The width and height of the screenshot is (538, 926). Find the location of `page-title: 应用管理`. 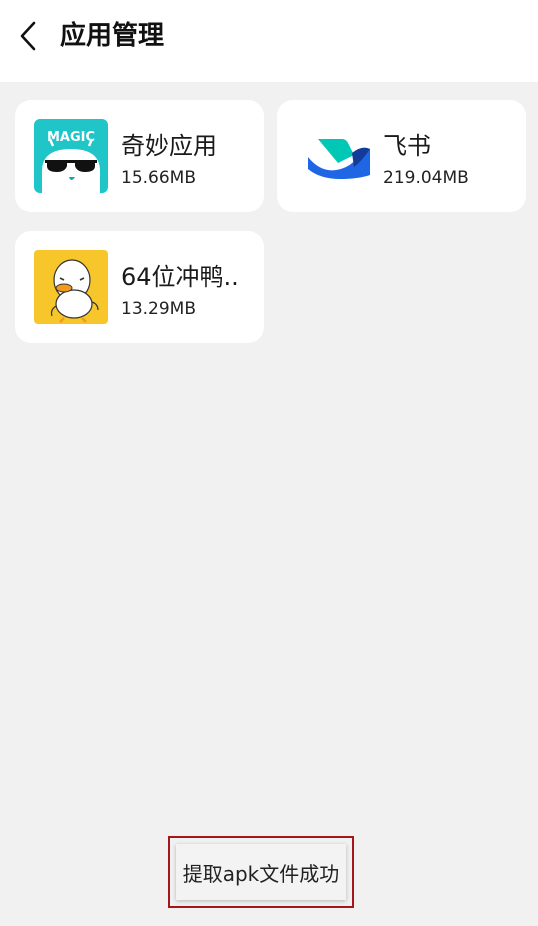

page-title: 应用管理 is located at coordinates (112, 36).